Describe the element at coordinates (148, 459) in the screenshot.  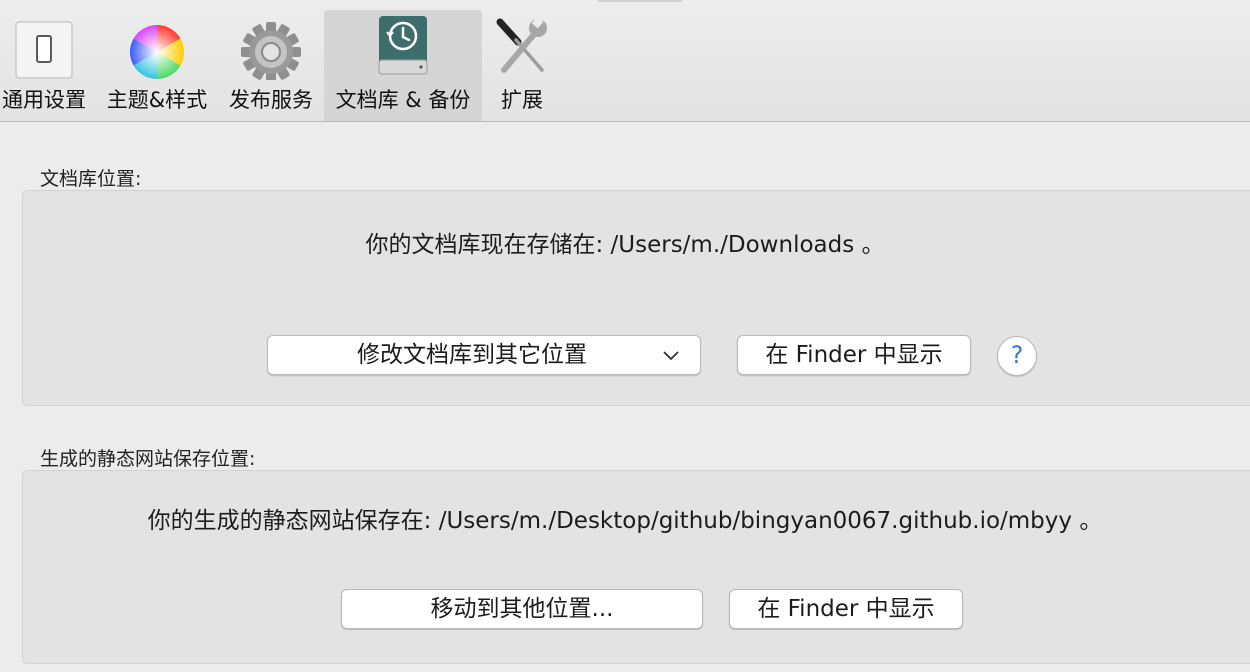
I see `site-location-heading: 生成的静态网站保存位置:` at that location.